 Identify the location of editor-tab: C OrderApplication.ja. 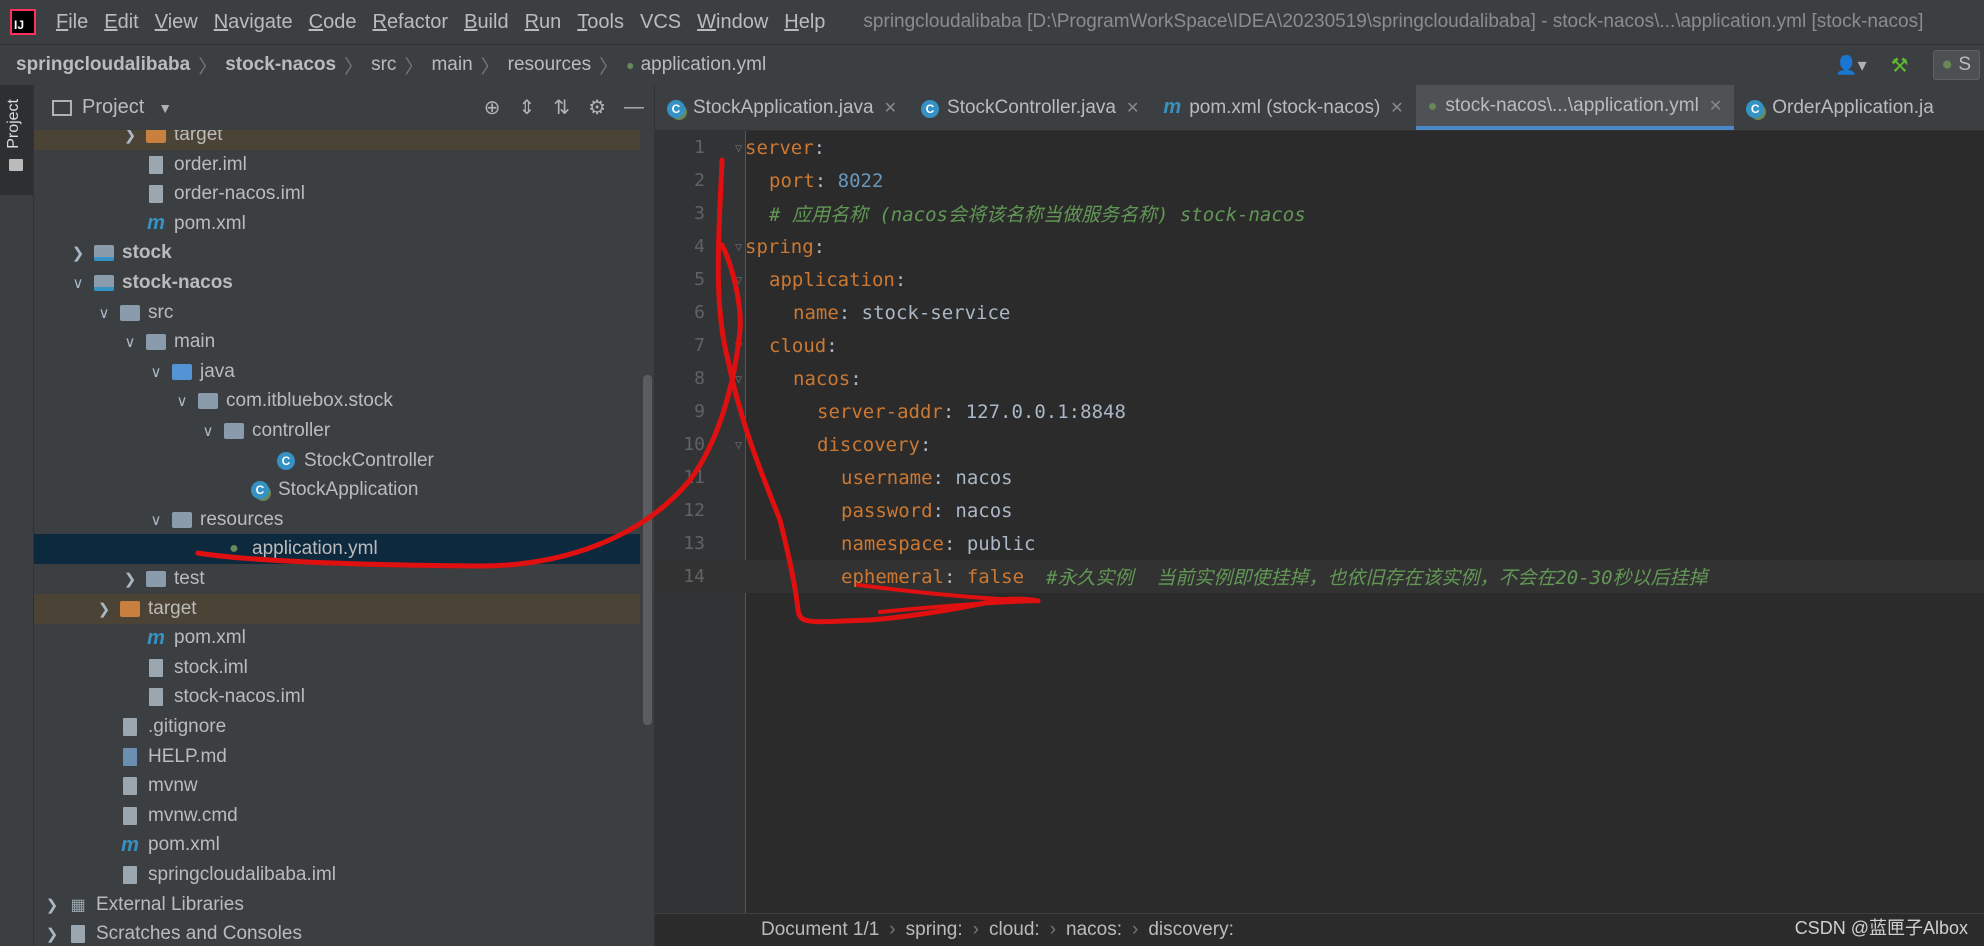
(1840, 107).